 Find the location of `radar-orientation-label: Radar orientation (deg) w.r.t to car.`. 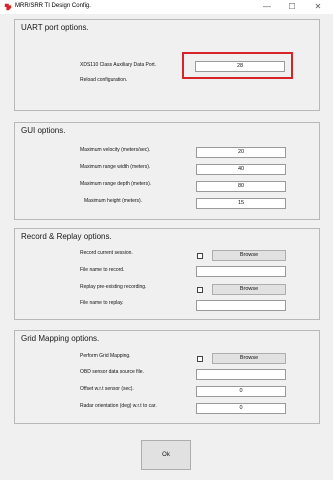

radar-orientation-label: Radar orientation (deg) w.r.t to car. is located at coordinates (118, 406).